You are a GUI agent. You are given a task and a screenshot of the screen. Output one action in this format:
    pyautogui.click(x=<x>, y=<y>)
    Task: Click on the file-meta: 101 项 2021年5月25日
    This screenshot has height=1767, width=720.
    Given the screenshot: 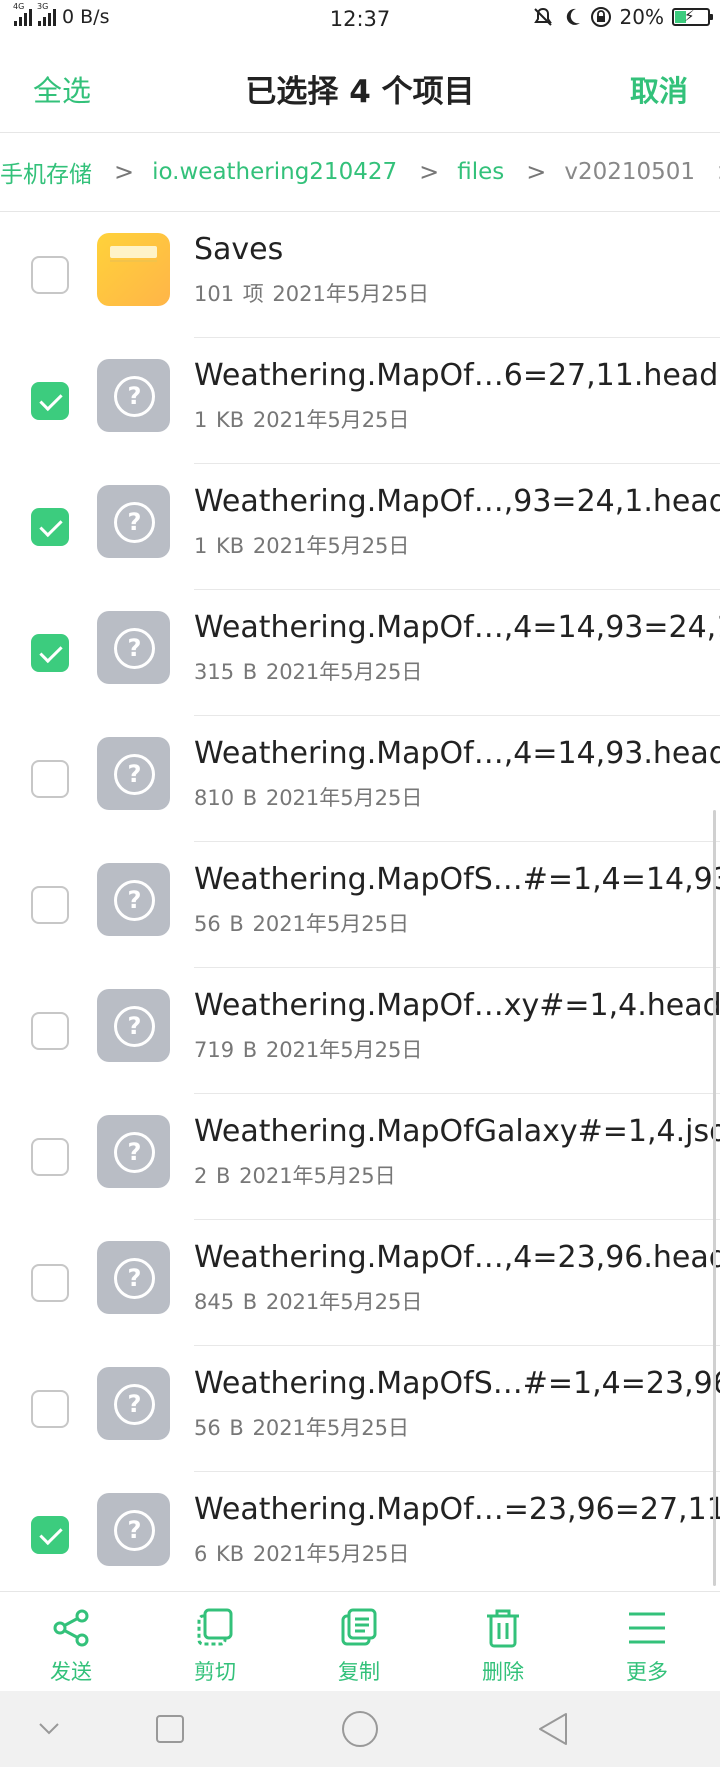 What is the action you would take?
    pyautogui.click(x=311, y=294)
    